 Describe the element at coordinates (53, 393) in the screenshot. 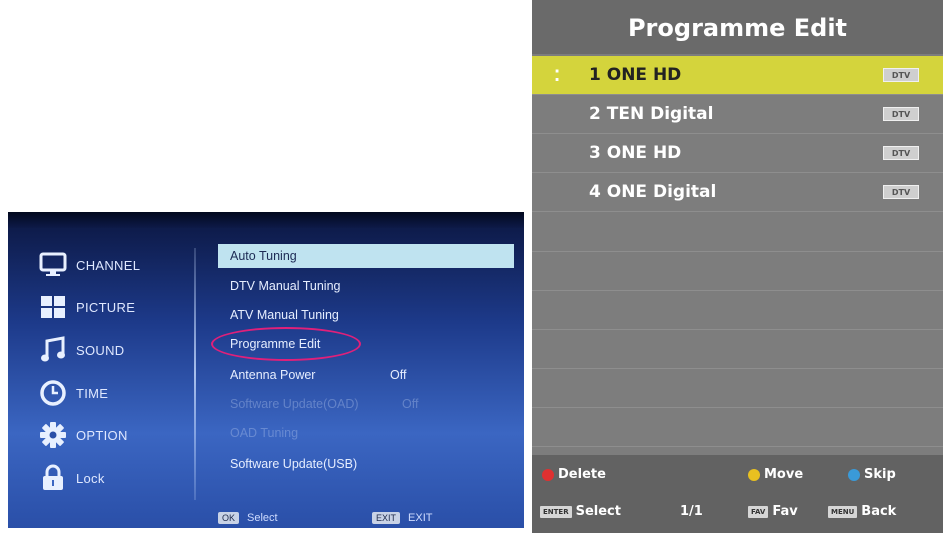

I see `clock-icon` at that location.